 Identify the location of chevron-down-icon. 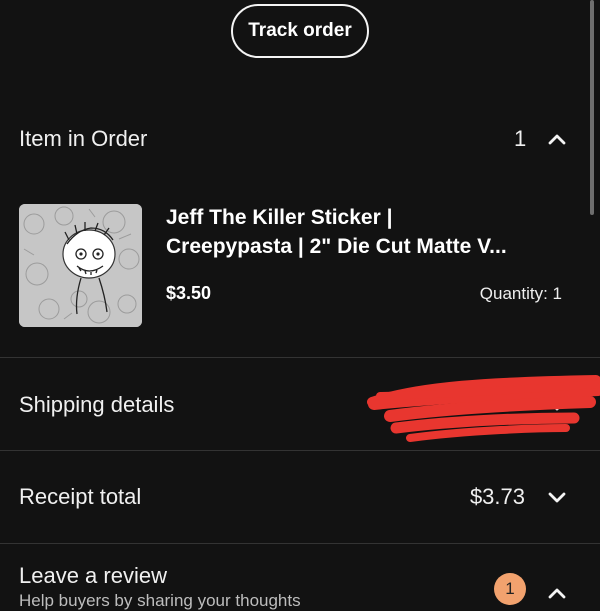
(557, 497).